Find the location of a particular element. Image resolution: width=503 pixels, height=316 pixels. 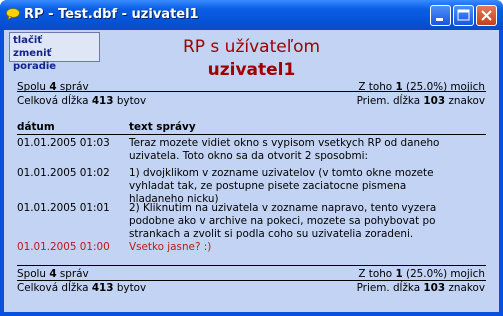

window-title: RP - Test.dbf - uzivatel1 is located at coordinates (111, 14).